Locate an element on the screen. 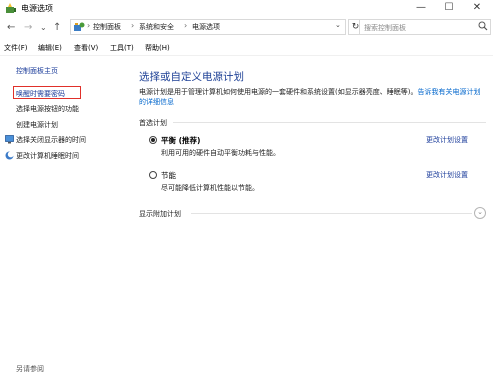  show-additional-plans-label: 显示附加计划 is located at coordinates (160, 214).